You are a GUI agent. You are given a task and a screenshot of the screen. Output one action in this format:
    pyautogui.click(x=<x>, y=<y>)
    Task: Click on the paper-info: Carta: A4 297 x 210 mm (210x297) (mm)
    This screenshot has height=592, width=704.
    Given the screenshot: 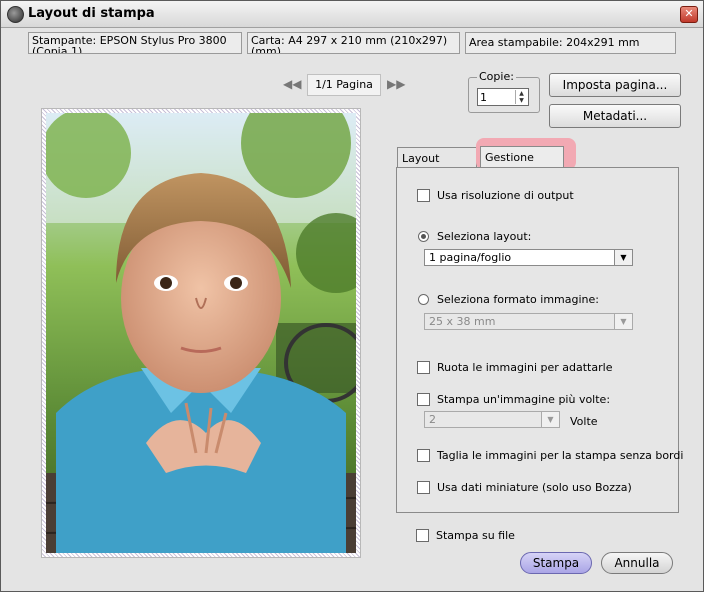 What is the action you would take?
    pyautogui.click(x=353, y=43)
    